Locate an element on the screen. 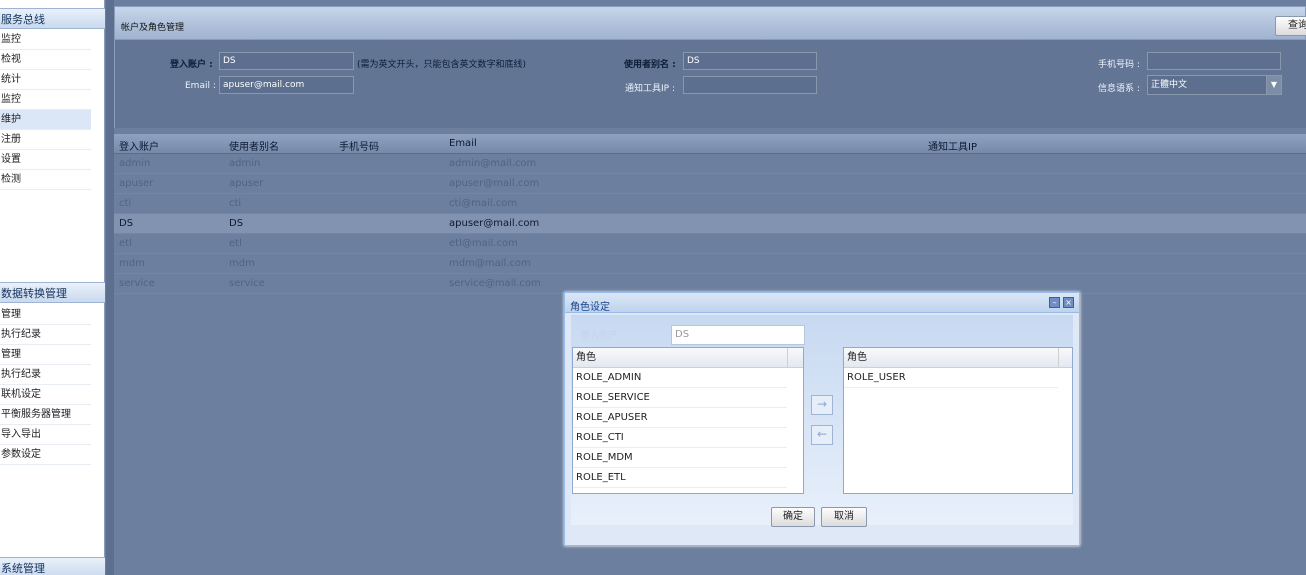  column-header-email: Email is located at coordinates (463, 143).